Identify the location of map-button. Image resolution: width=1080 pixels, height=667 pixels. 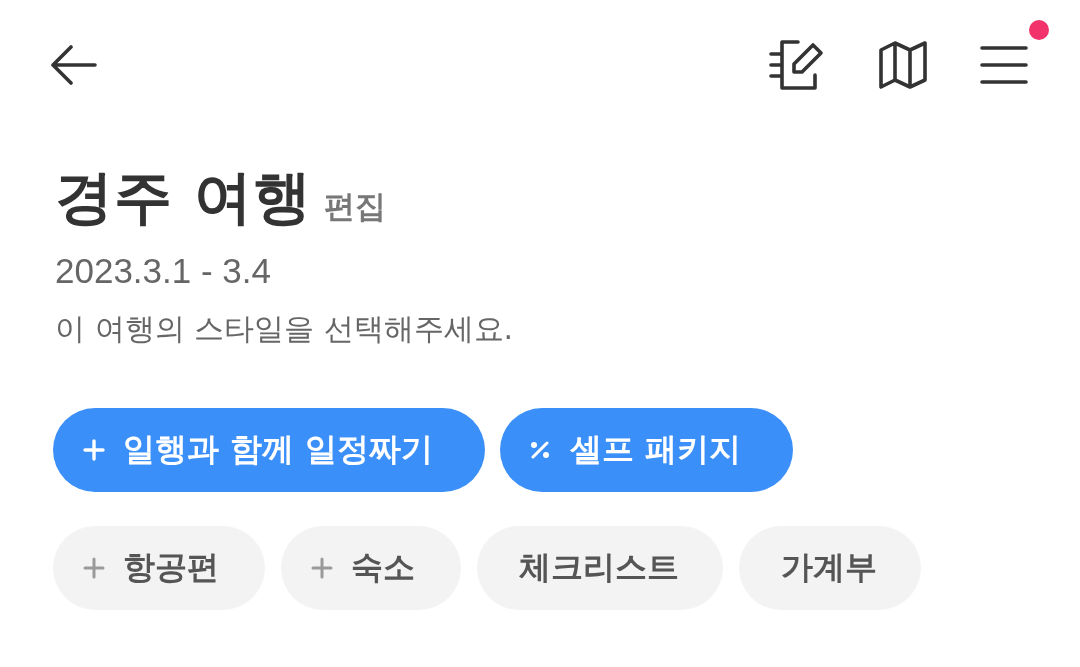
(903, 65).